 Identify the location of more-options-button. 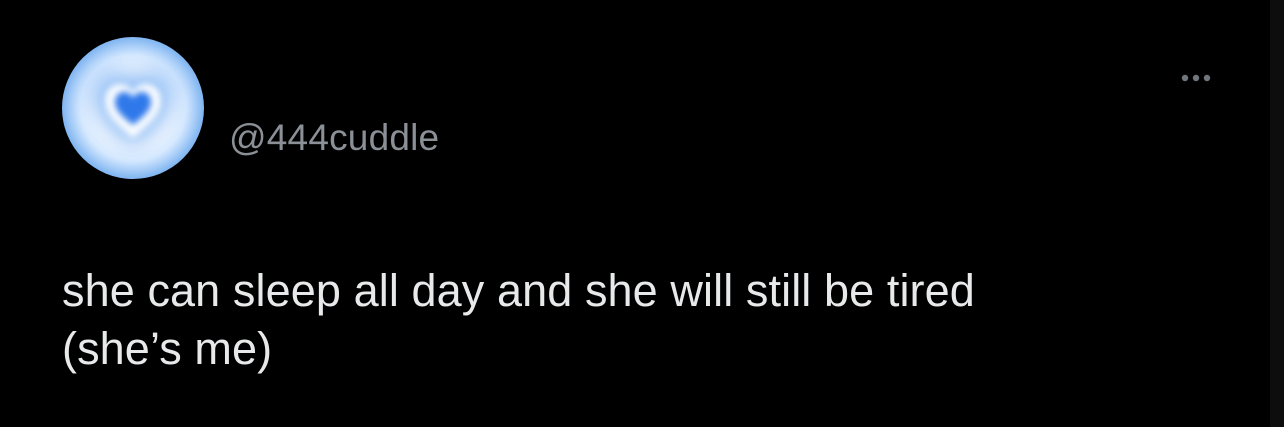
(1196, 77).